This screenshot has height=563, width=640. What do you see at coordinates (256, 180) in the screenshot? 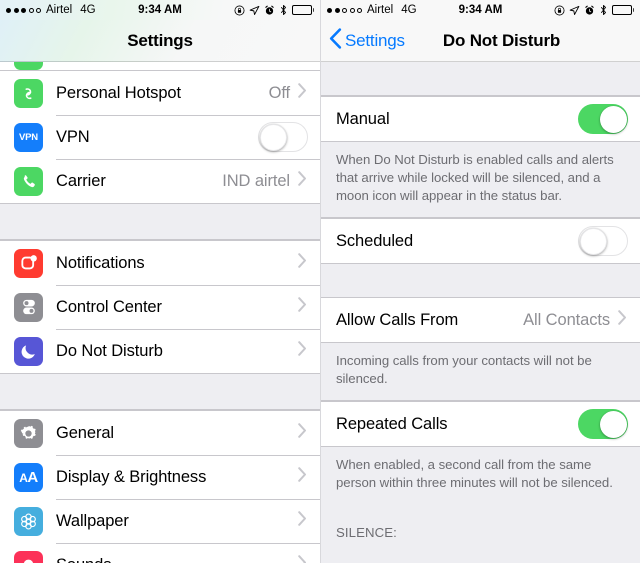
I see `row-value: IND airtel` at bounding box center [256, 180].